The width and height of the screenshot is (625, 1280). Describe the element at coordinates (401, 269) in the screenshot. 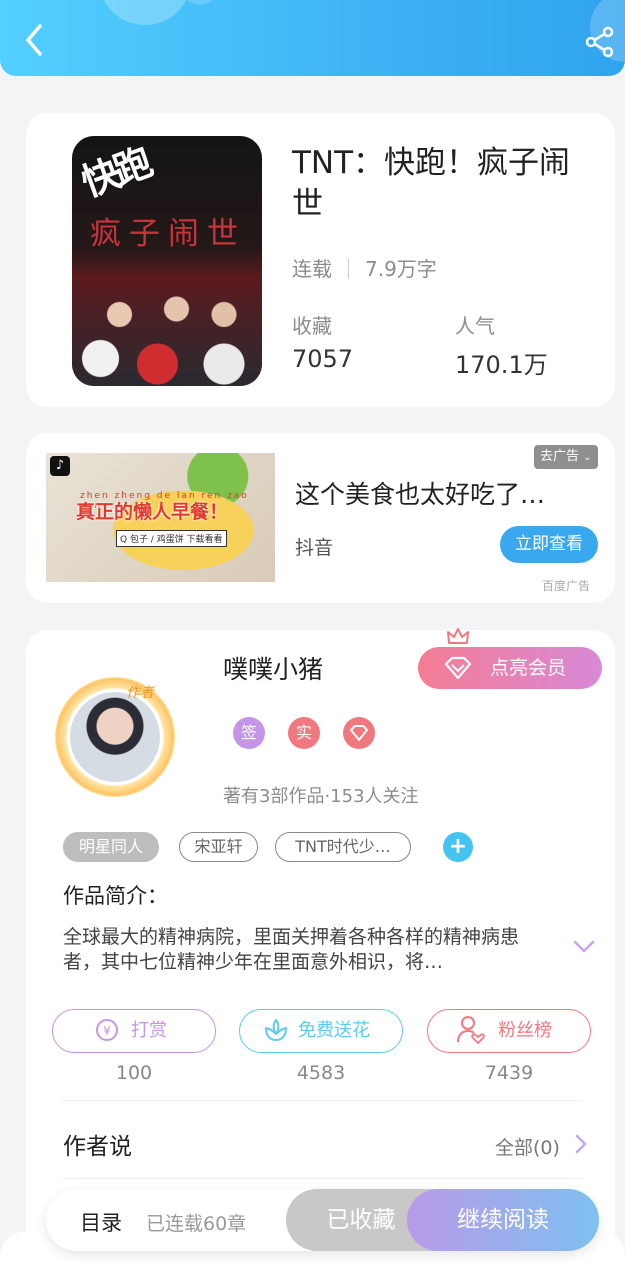

I see `word-count: 7.9万字` at that location.